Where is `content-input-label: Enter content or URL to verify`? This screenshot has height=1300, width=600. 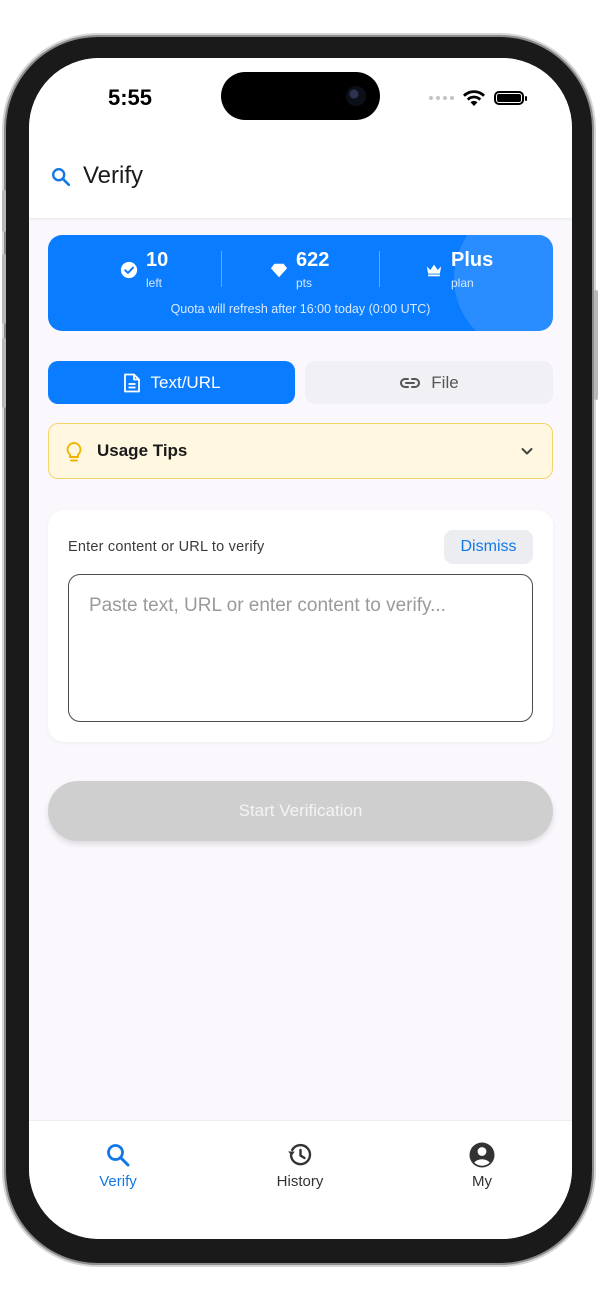
content-input-label: Enter content or URL to verify is located at coordinates (166, 547).